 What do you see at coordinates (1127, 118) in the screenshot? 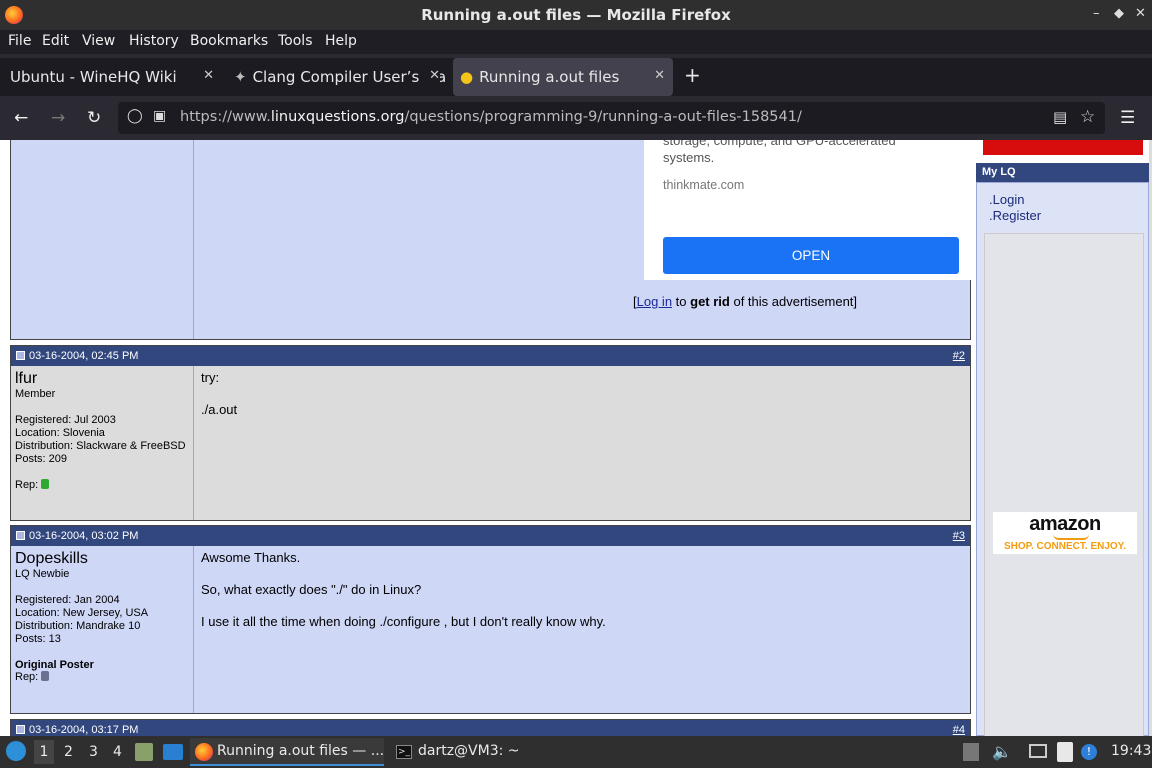
I see `hamburger-menu-icon: ☰` at bounding box center [1127, 118].